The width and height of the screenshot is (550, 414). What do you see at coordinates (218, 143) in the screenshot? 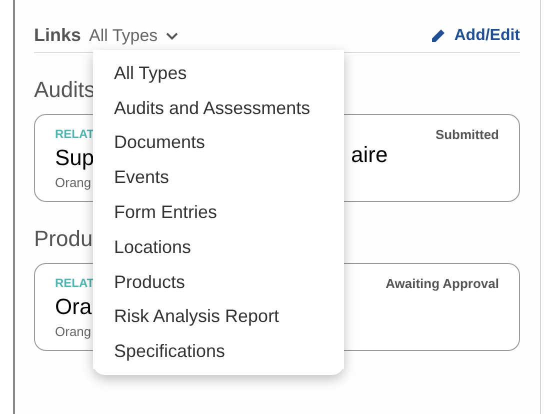
I see `menu-item: Documents` at bounding box center [218, 143].